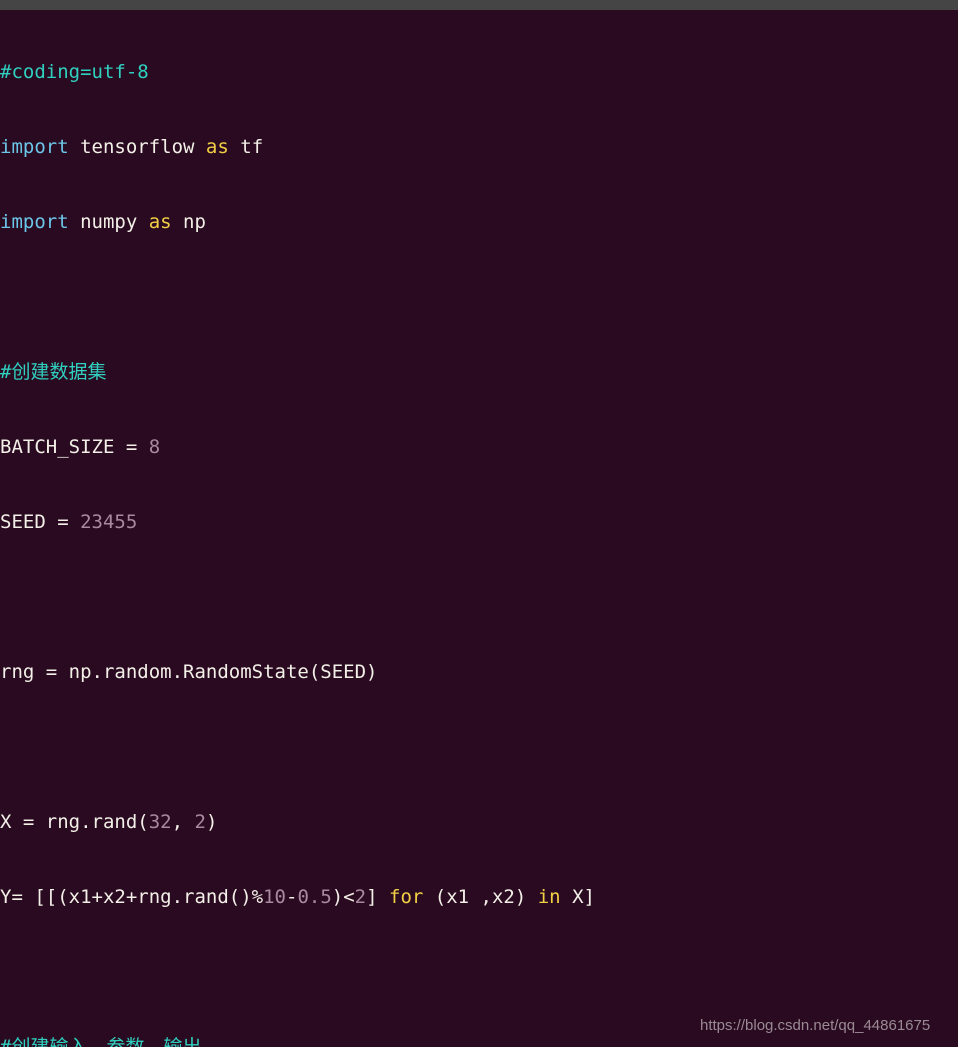  I want to click on code-line: SEED = 23455, so click(479, 522).